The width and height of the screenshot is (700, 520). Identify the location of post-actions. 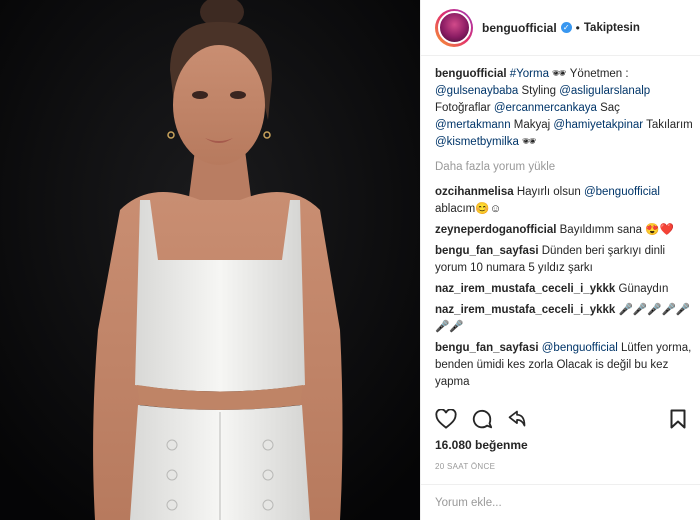
(560, 419).